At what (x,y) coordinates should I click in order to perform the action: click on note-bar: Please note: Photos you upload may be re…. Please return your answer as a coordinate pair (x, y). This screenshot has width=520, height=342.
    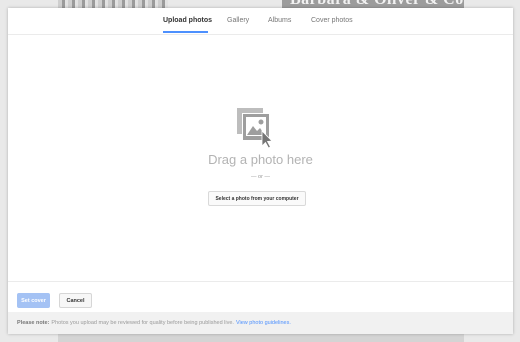
    Looking at the image, I should click on (260, 323).